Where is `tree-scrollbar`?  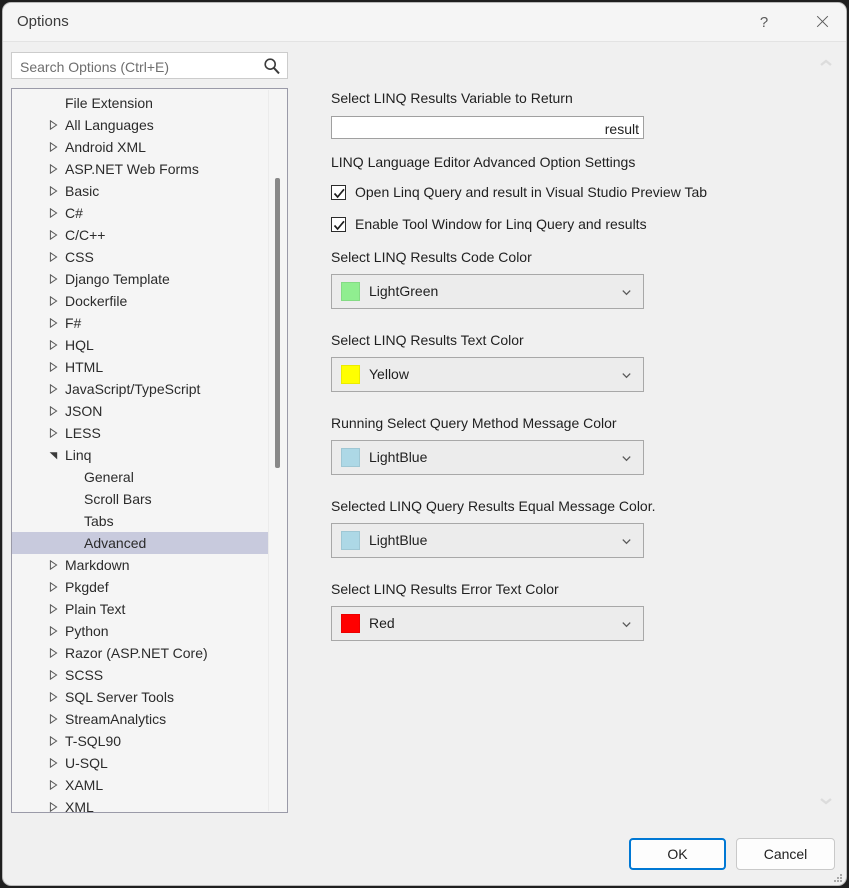
tree-scrollbar is located at coordinates (277, 450).